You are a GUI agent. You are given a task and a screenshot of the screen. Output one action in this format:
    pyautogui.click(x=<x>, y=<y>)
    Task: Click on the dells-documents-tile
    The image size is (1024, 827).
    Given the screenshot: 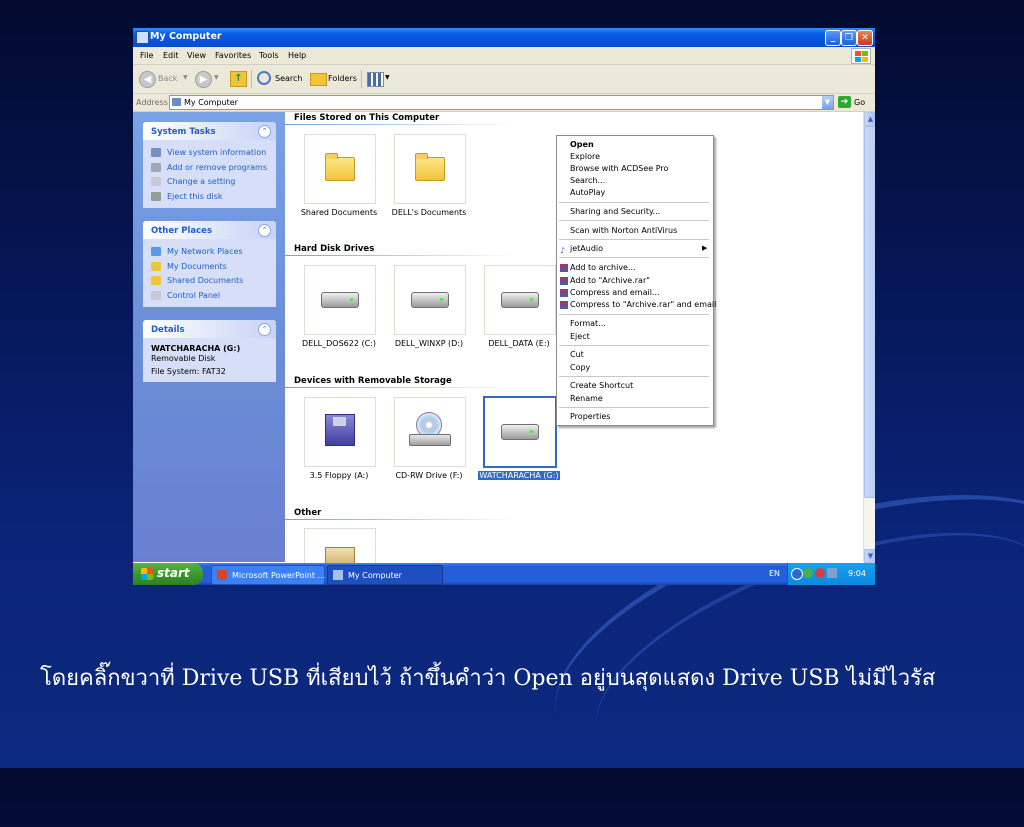 What is the action you would take?
    pyautogui.click(x=430, y=169)
    